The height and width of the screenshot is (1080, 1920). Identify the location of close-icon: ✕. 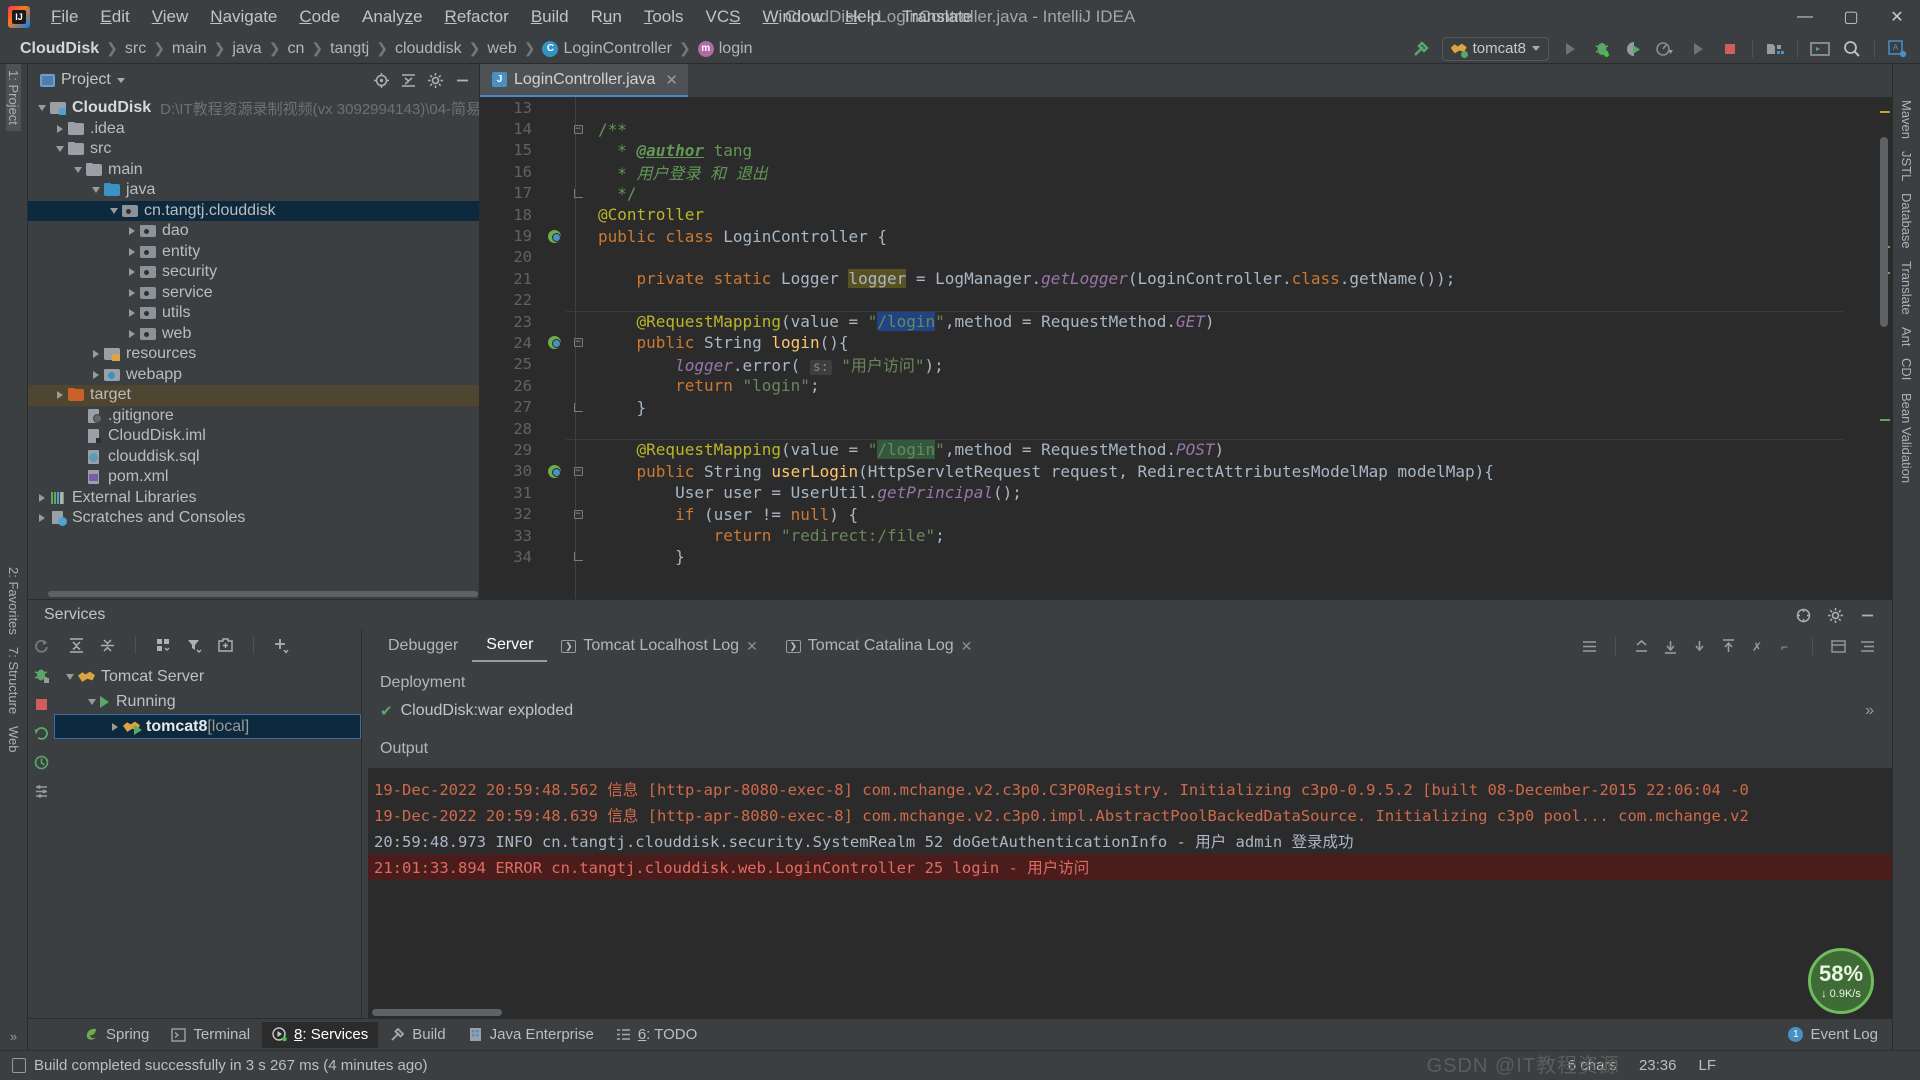
(967, 646).